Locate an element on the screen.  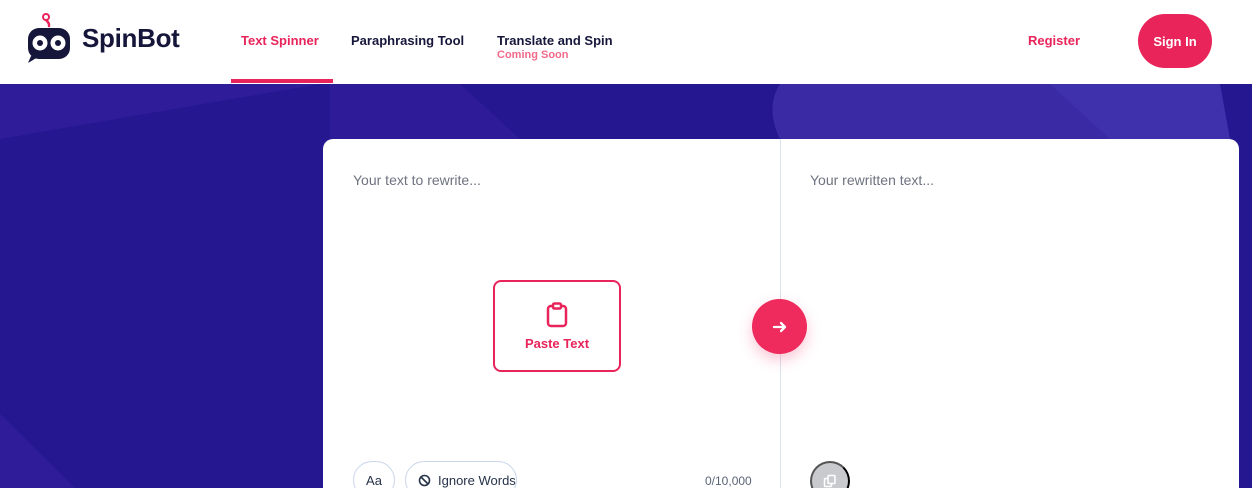
nav-text-spinner: Text Spinner is located at coordinates (280, 40).